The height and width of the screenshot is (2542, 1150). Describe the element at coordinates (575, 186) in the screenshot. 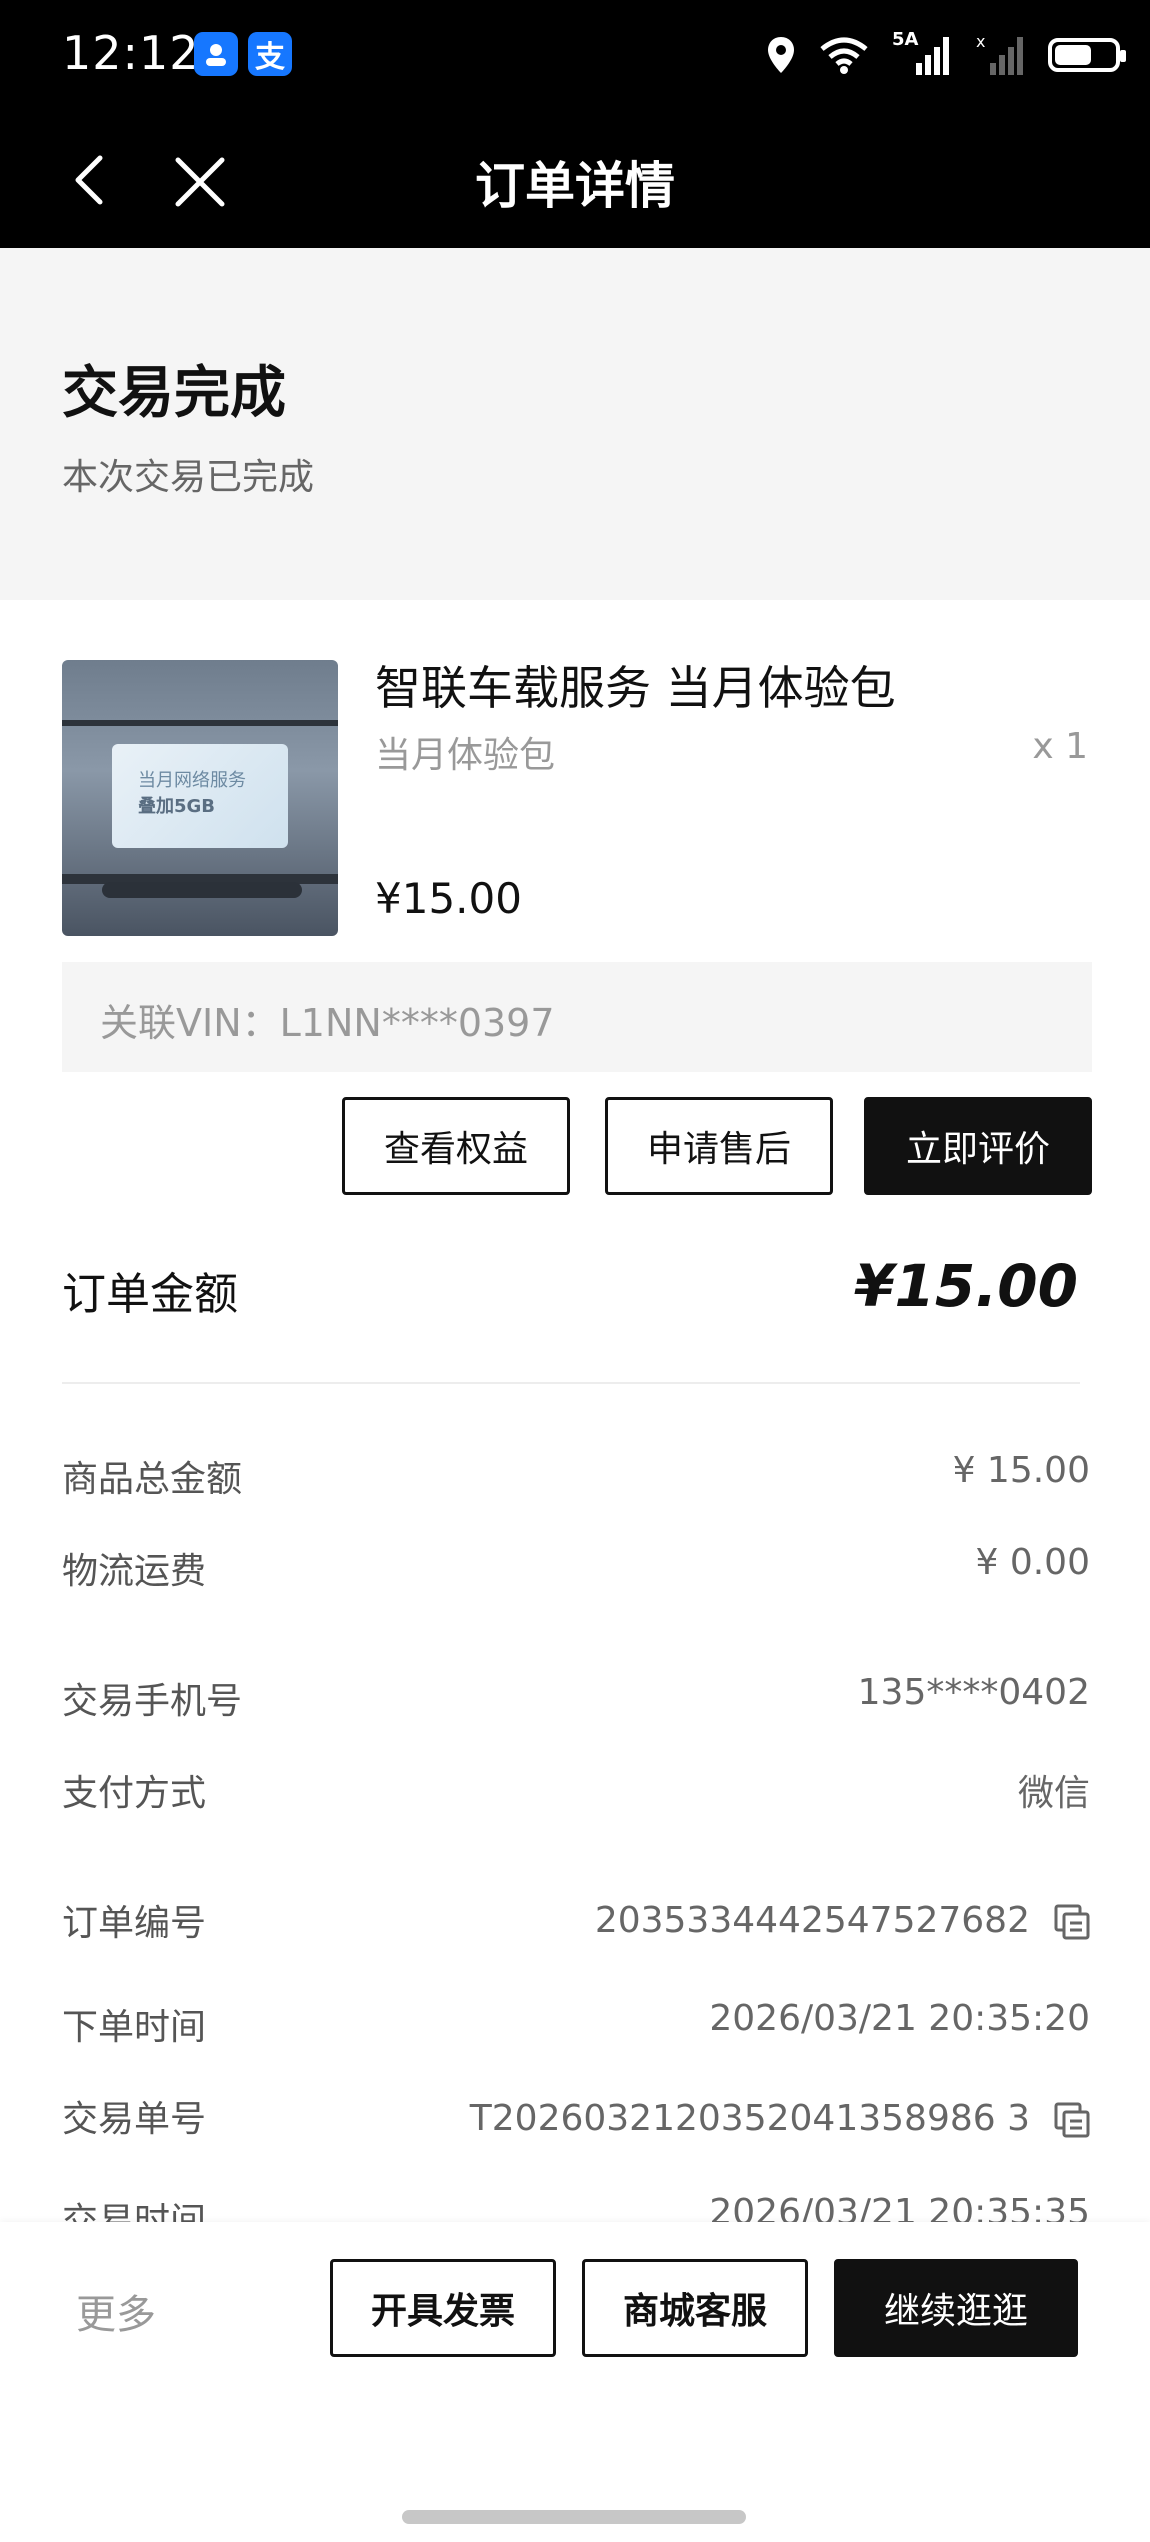

I see `page-title: 订单详情` at that location.